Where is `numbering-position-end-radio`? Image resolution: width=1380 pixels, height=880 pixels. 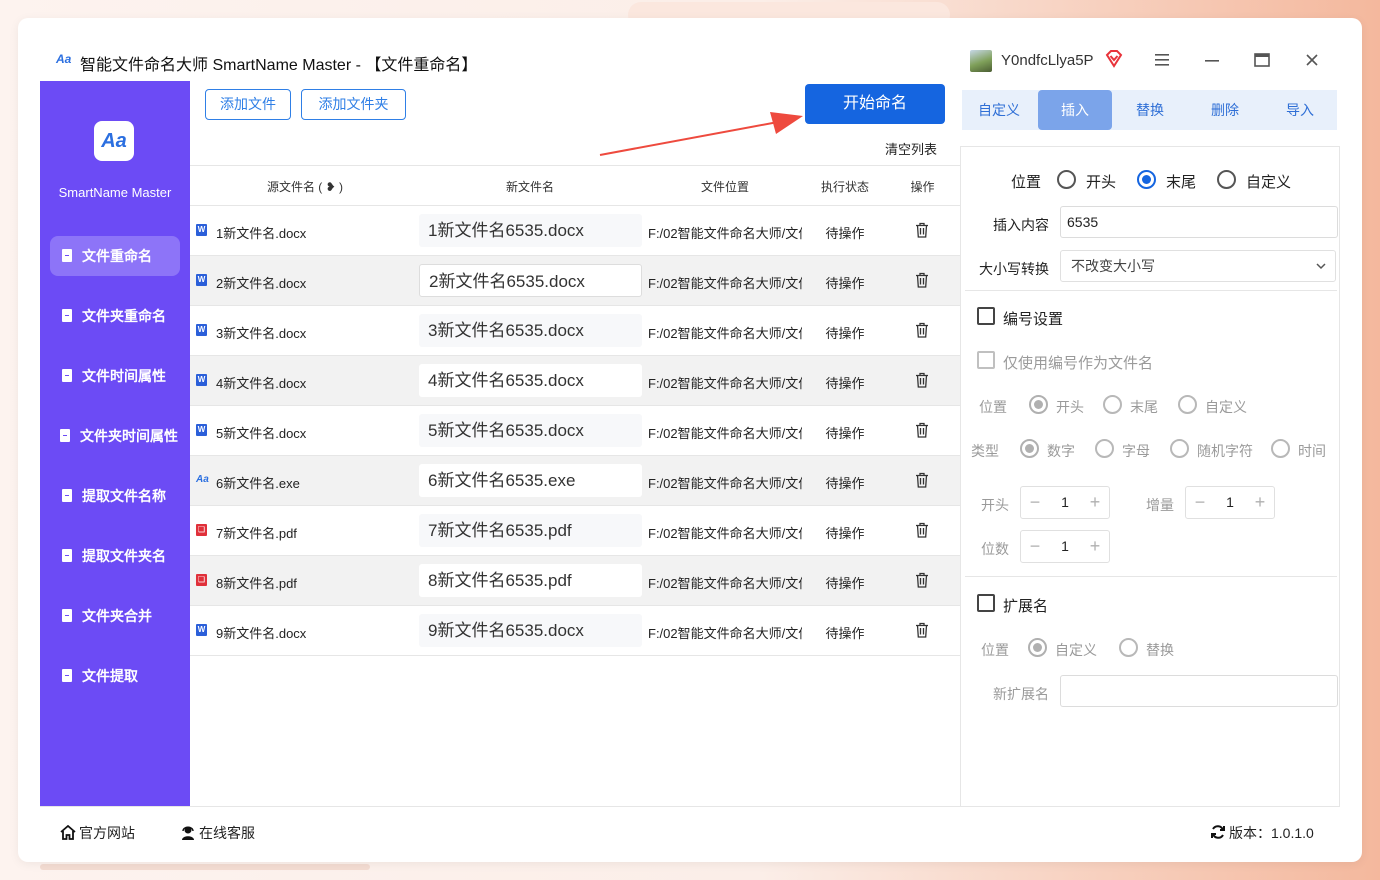
numbering-position-end-radio is located at coordinates (1112, 404).